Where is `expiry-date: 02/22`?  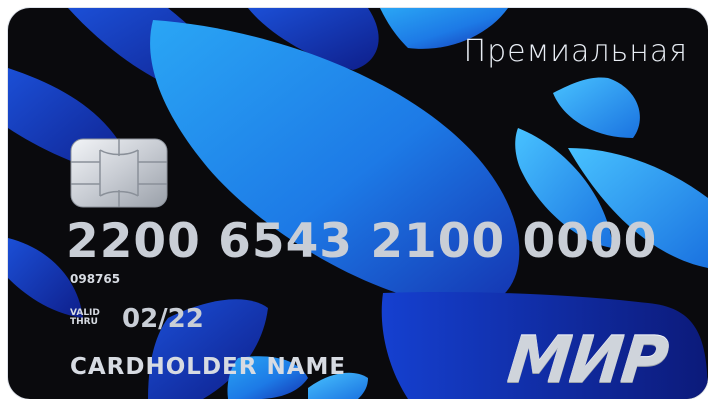 expiry-date: 02/22 is located at coordinates (163, 319).